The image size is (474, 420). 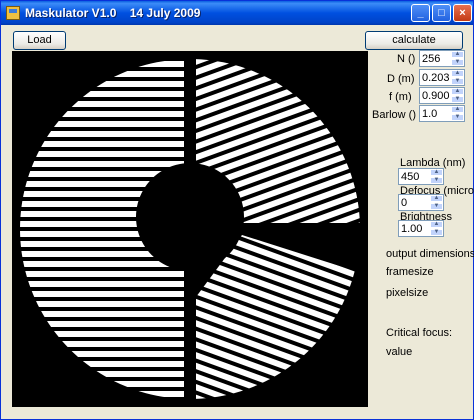 I want to click on d-input, so click(x=437, y=77).